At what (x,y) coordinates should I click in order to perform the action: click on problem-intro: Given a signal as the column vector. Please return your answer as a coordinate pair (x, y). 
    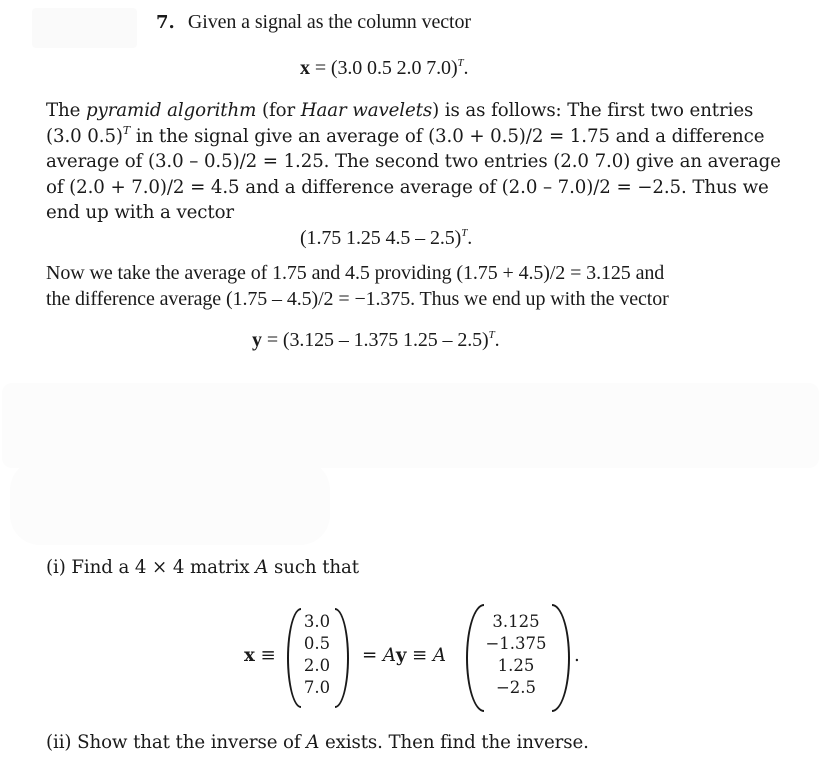
    Looking at the image, I should click on (329, 22).